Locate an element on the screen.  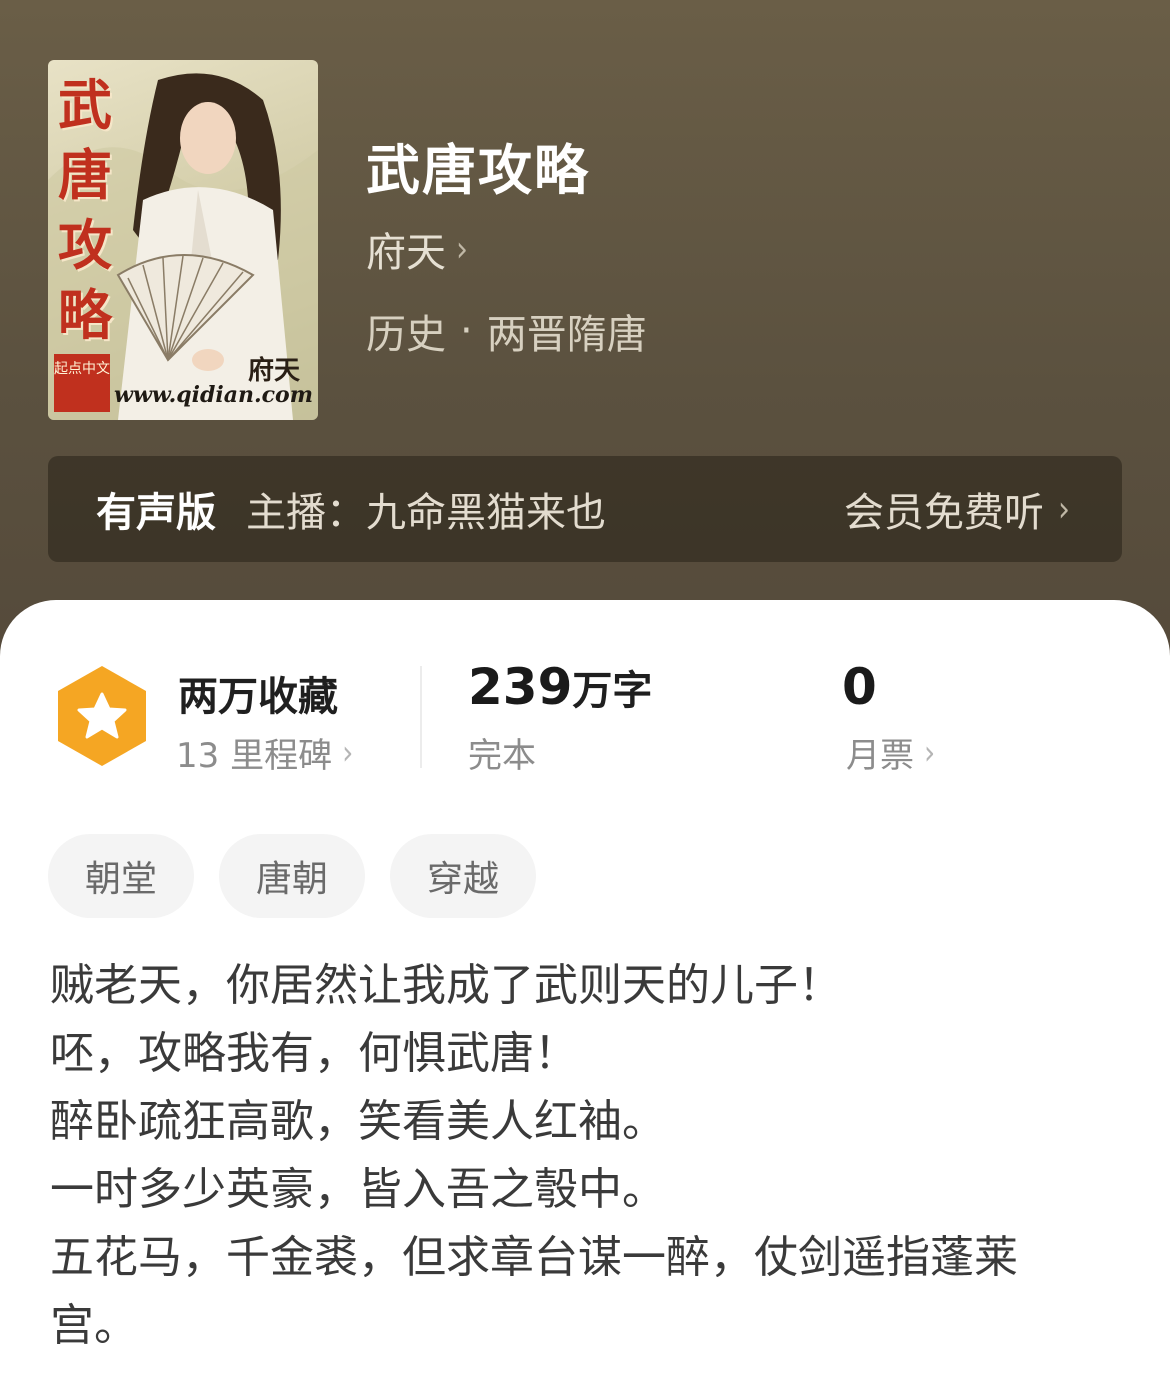
book-title: 武唐攻略 is located at coordinates (478, 170).